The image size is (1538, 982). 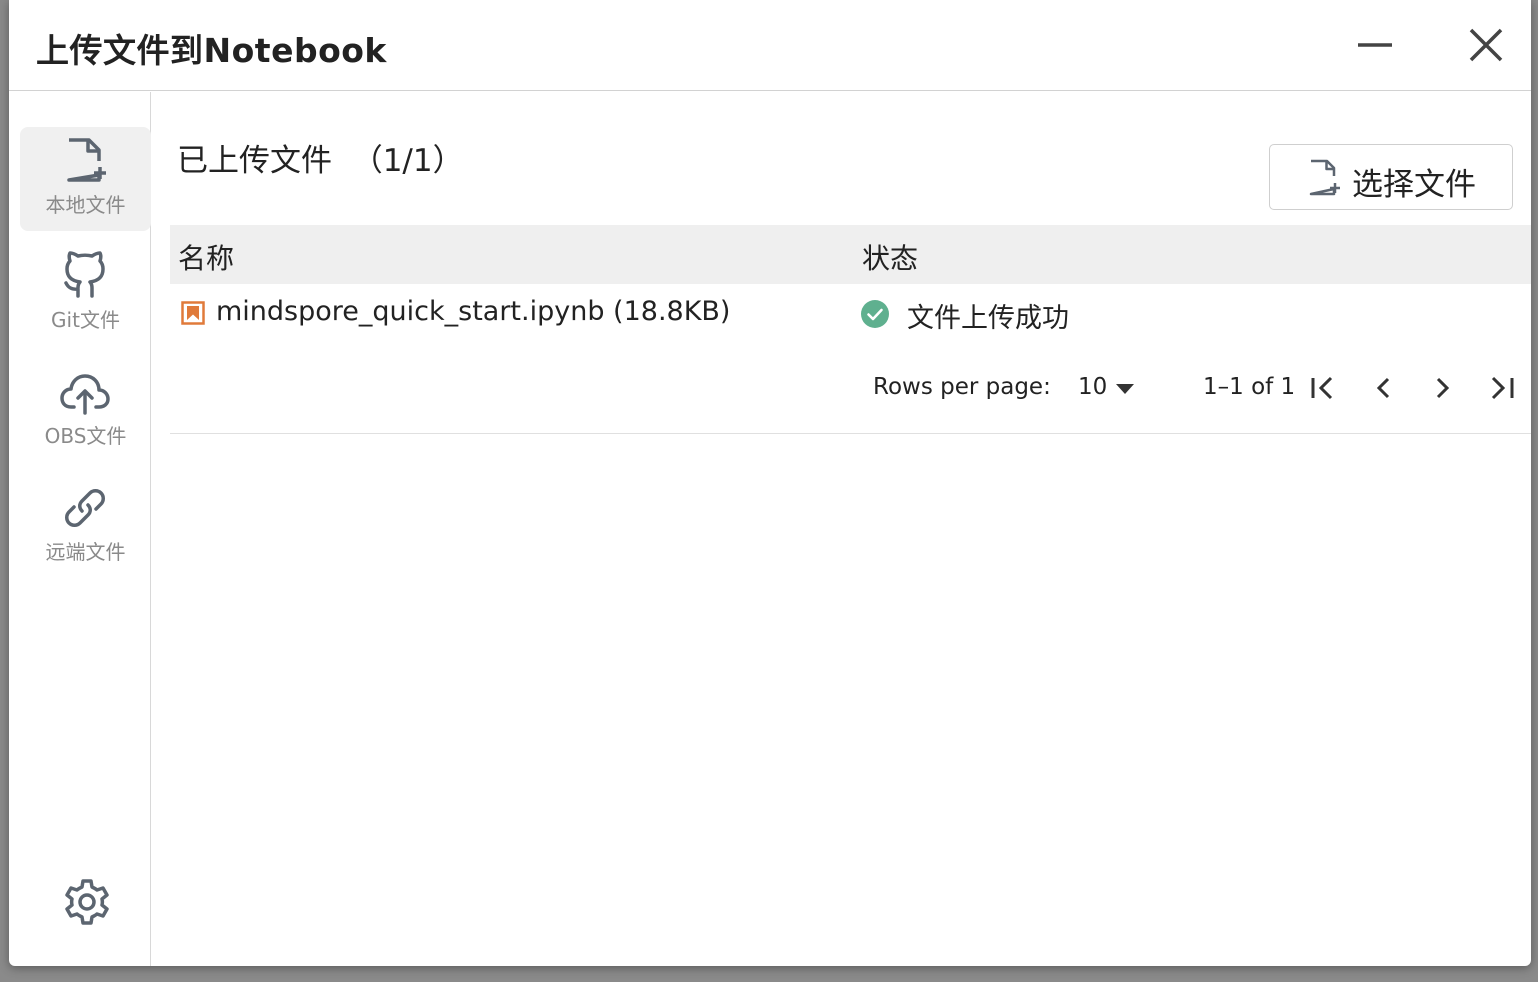 What do you see at coordinates (962, 387) in the screenshot?
I see `rows-per-page-label: Rows per page:` at bounding box center [962, 387].